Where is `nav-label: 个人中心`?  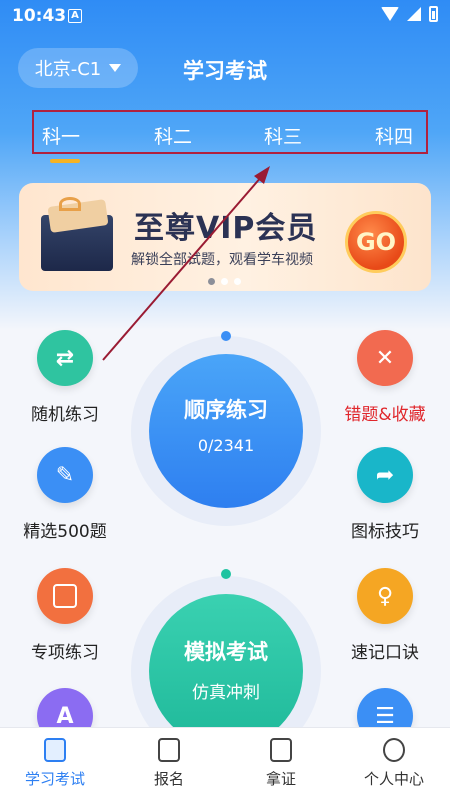
nav-label: 个人中心 is located at coordinates (393, 779).